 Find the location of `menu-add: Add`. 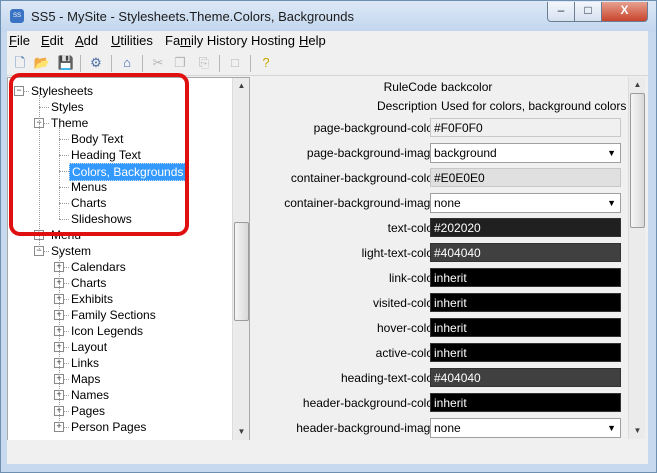

menu-add: Add is located at coordinates (86, 40).